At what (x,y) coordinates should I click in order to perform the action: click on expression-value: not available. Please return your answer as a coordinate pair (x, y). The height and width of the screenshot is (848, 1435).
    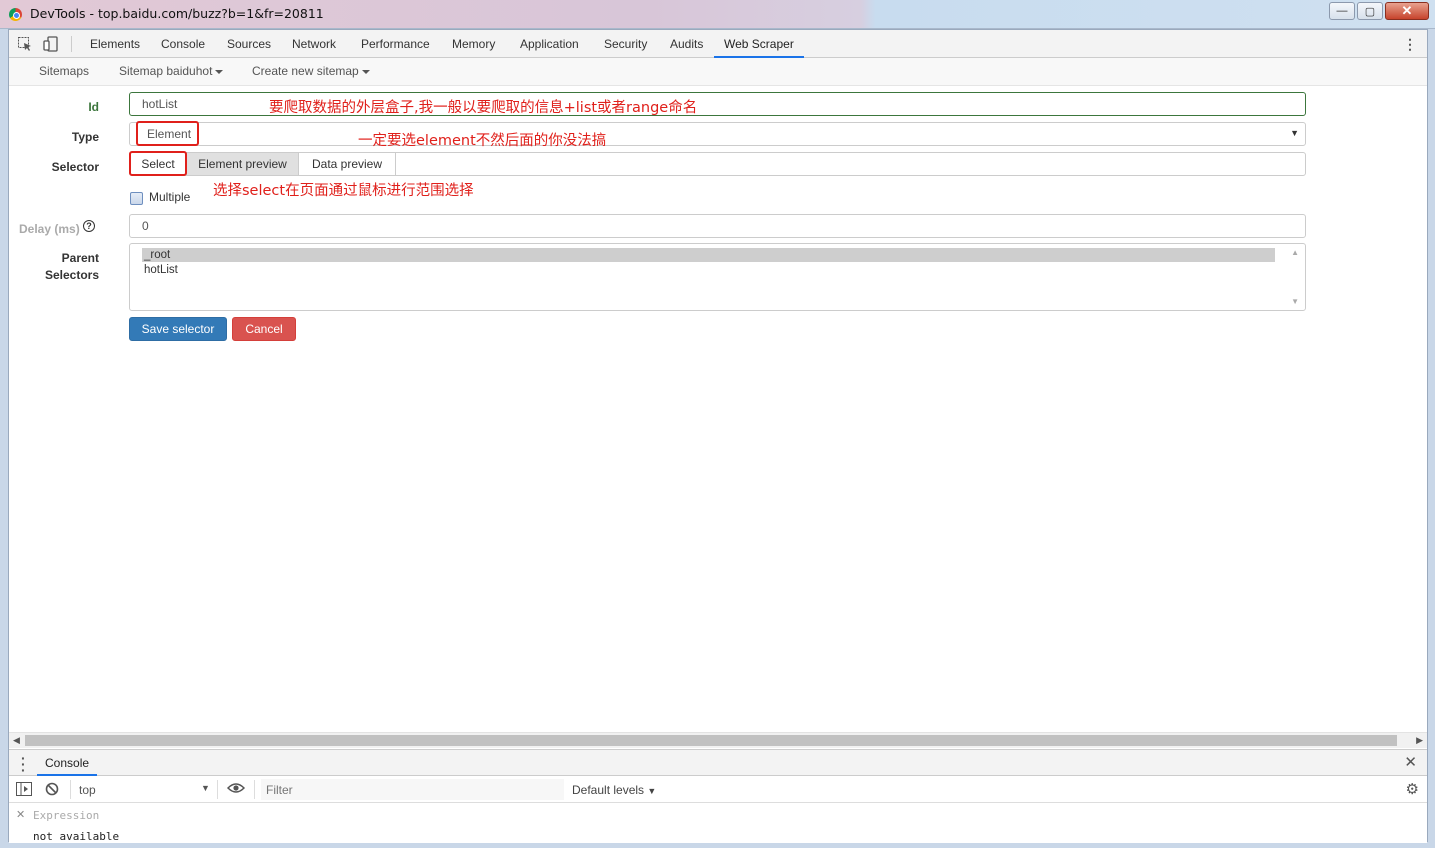
    Looking at the image, I should click on (76, 836).